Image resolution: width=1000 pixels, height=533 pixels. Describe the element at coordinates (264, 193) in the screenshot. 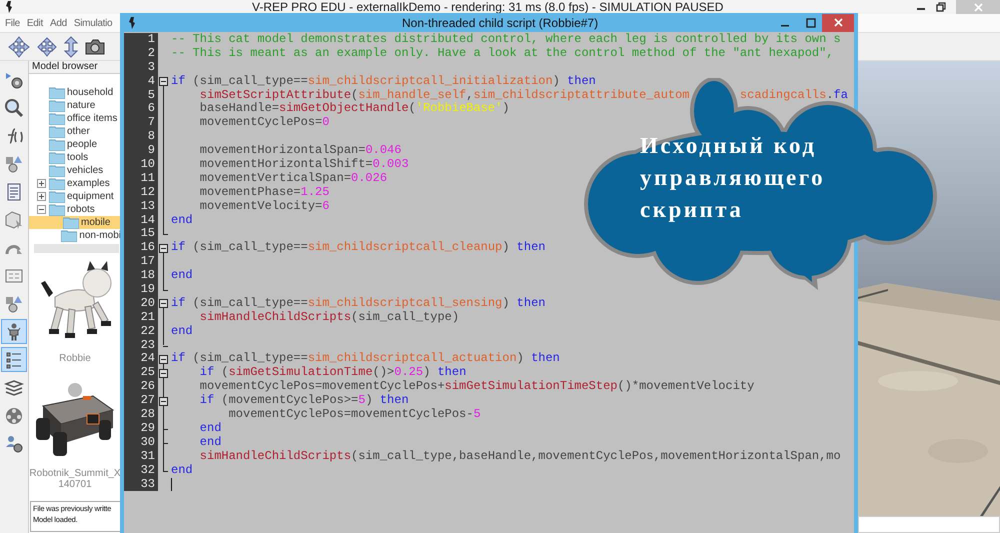

I see `code-line: movementPhase=1.25` at that location.